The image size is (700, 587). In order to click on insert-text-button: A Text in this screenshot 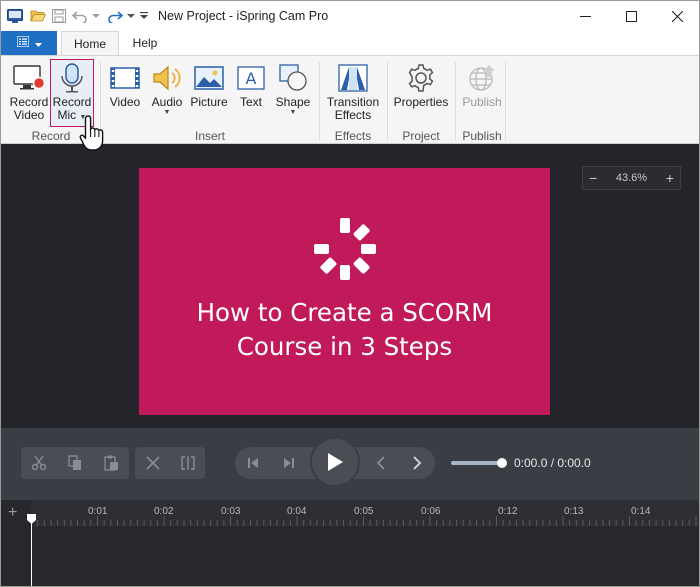, I will do `click(251, 95)`.